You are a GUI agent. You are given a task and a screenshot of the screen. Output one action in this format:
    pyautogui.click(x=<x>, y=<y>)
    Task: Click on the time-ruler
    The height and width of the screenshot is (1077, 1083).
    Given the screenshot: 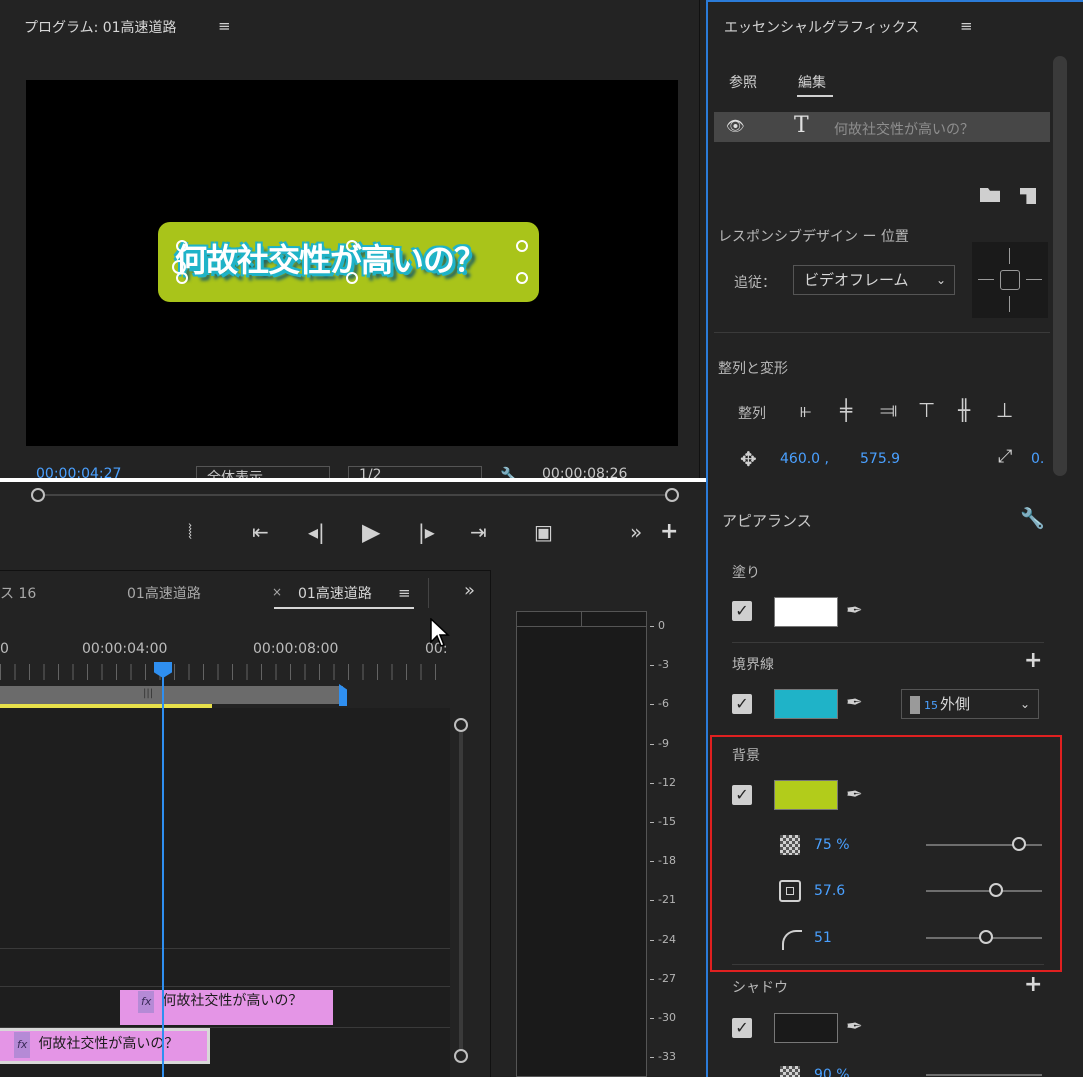 What is the action you would take?
    pyautogui.click(x=220, y=672)
    